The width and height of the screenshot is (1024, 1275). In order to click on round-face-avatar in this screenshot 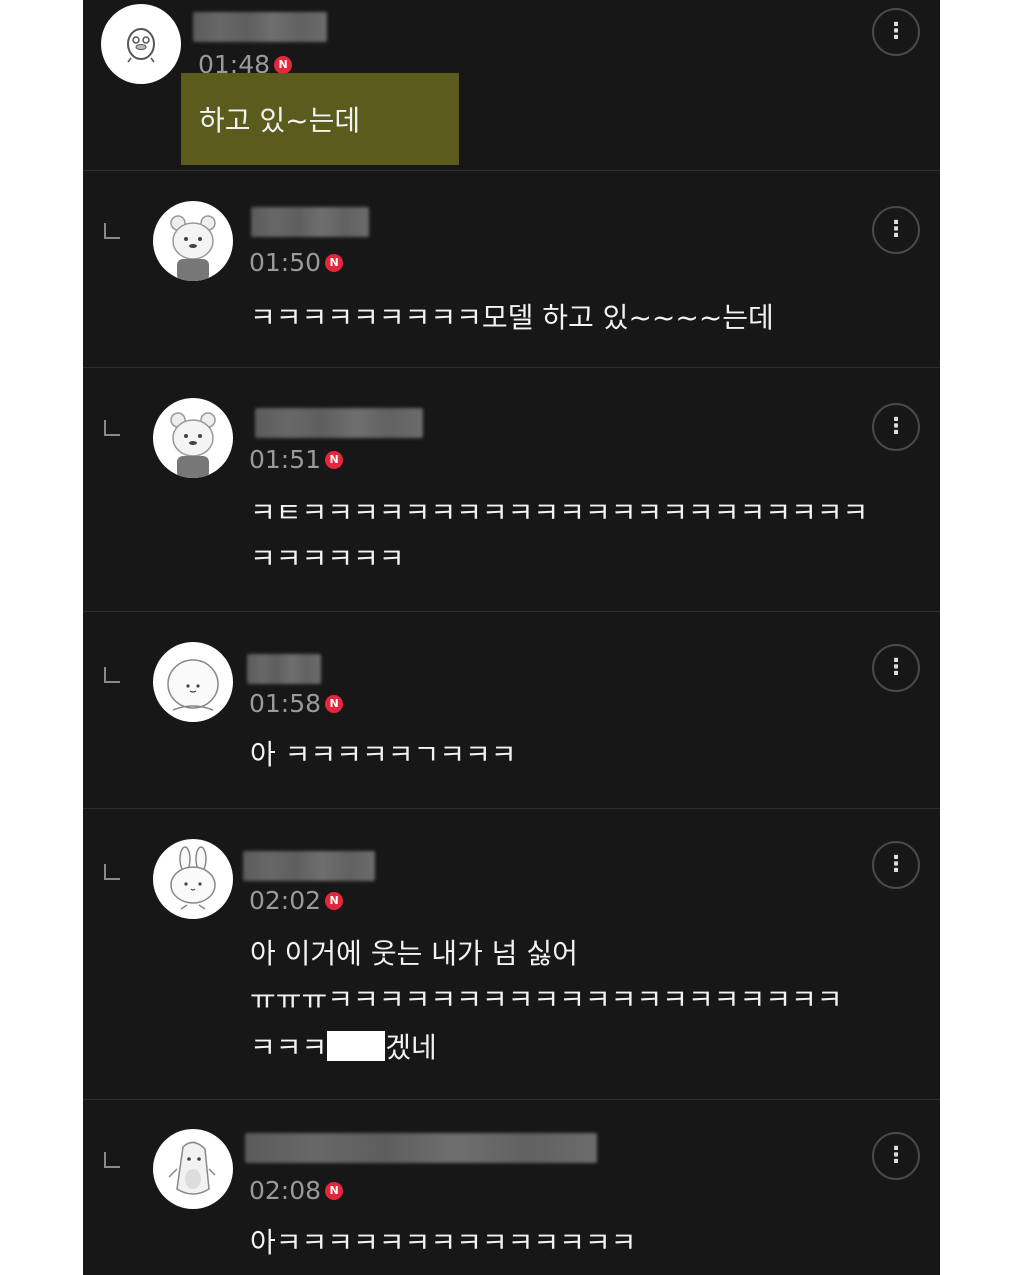, I will do `click(193, 682)`.